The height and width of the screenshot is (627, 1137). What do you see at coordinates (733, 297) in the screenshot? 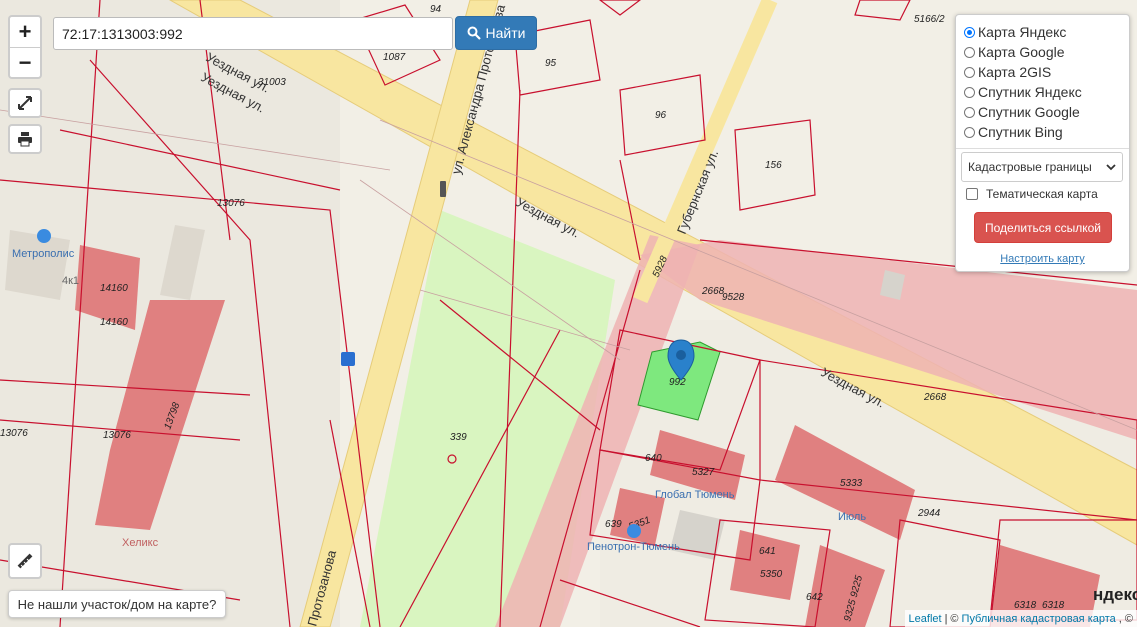
I see `parcel-number: 9528` at bounding box center [733, 297].